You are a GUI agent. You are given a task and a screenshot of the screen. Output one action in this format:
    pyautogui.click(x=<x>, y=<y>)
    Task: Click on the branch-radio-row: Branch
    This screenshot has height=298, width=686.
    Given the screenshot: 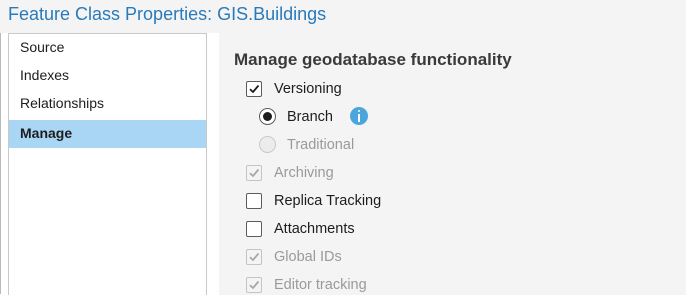 What is the action you would take?
    pyautogui.click(x=359, y=118)
    